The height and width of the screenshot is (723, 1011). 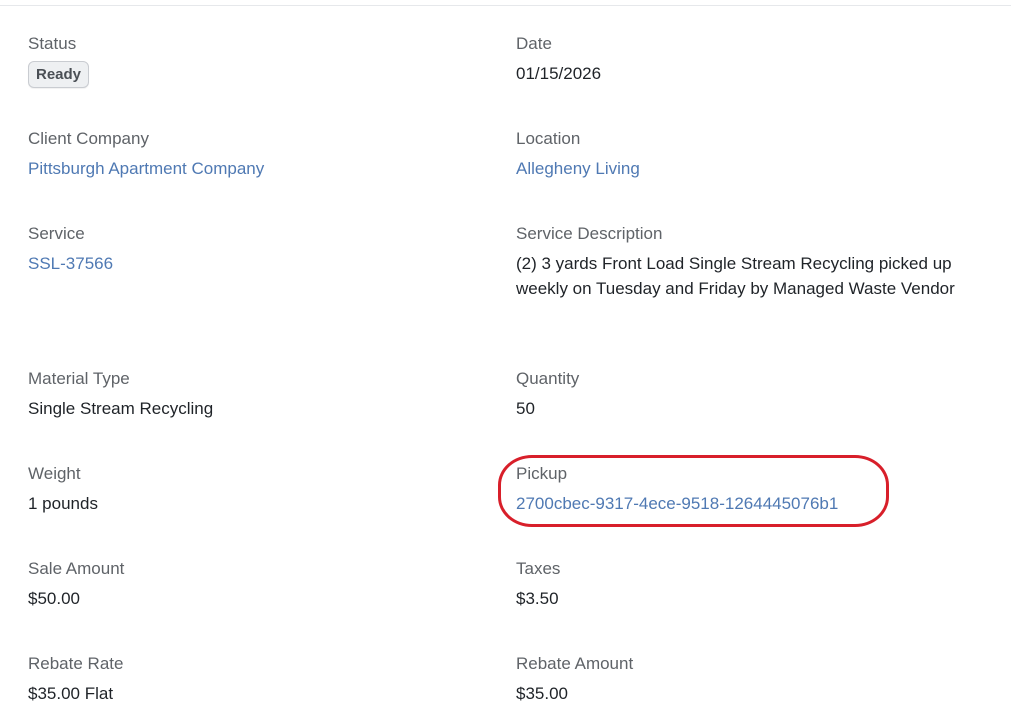 I want to click on weight-label: Weight, so click(x=54, y=473).